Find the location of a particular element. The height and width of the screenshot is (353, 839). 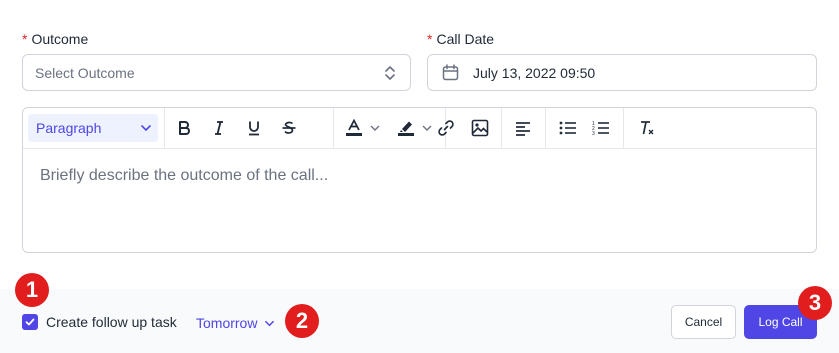

call-date-label: * Call Date is located at coordinates (460, 39).